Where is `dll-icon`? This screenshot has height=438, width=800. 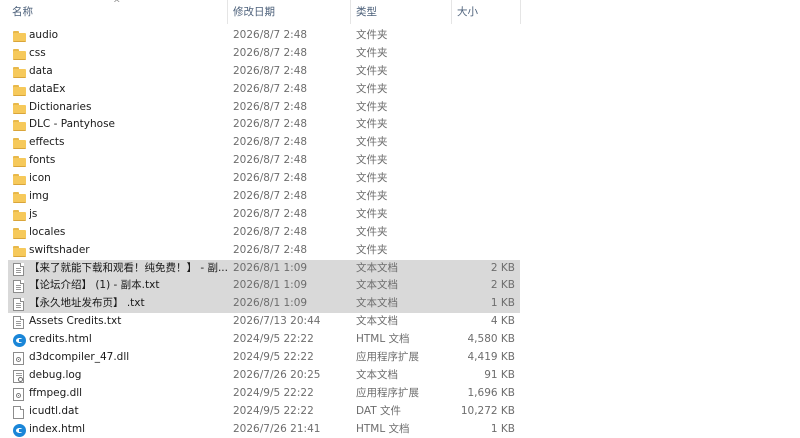
dll-icon is located at coordinates (18, 359).